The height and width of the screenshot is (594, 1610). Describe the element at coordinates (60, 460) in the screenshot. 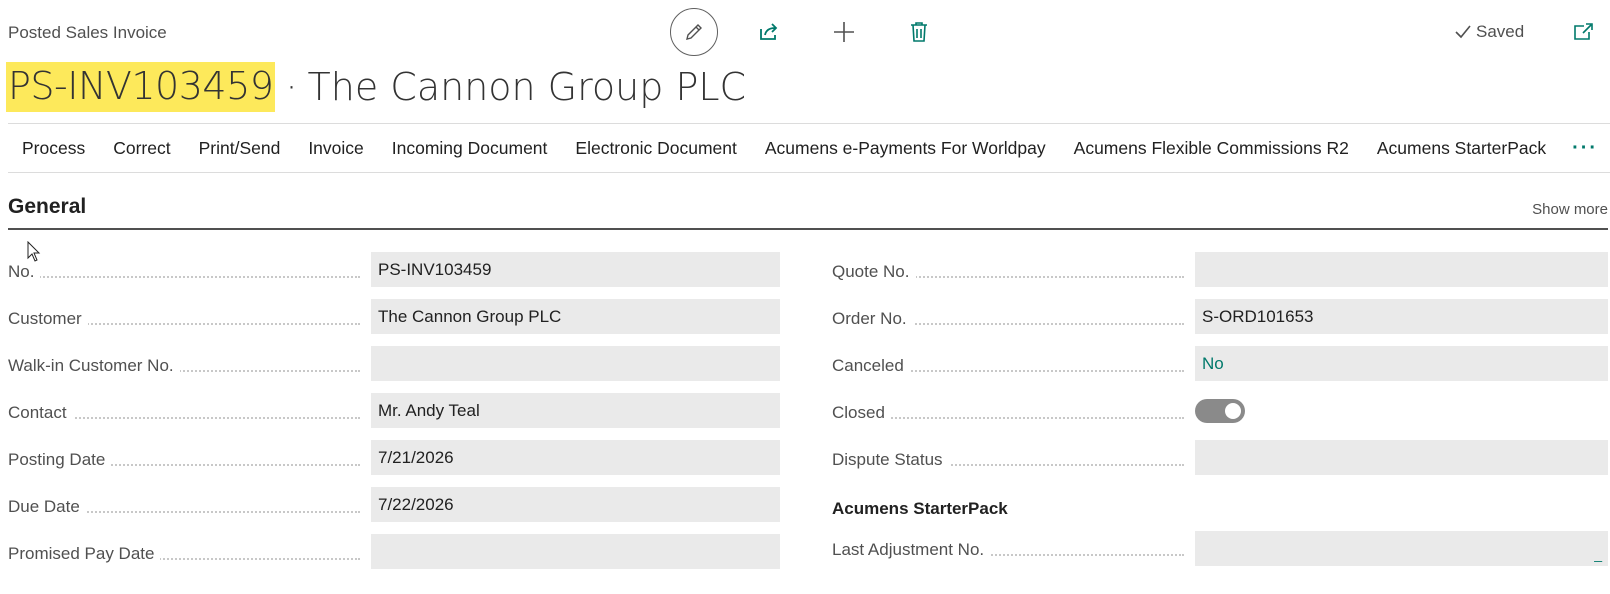

I see `field-label: Posting Date` at that location.